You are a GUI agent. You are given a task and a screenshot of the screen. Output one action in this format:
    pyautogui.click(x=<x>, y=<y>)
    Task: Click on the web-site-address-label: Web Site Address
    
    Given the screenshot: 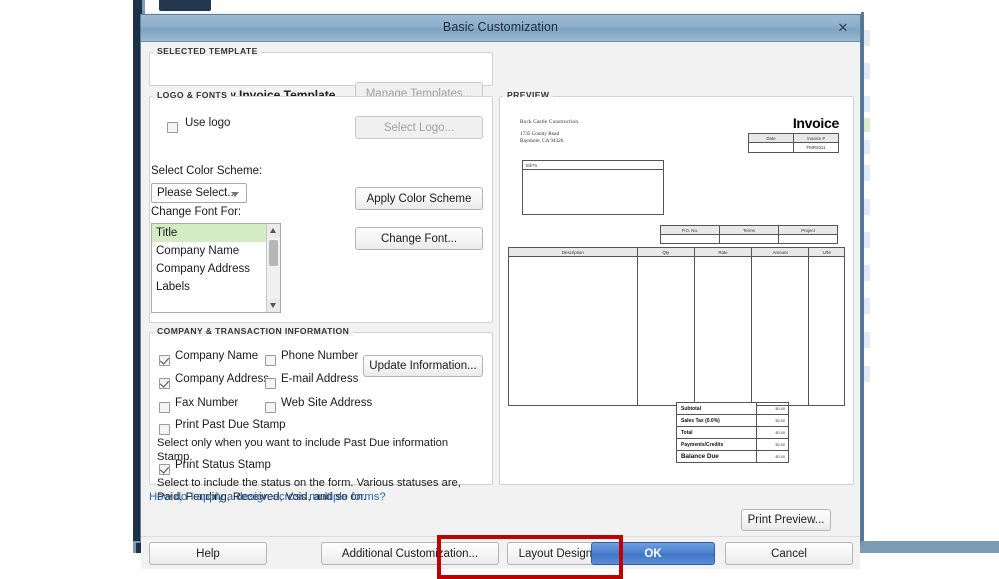 What is the action you would take?
    pyautogui.click(x=327, y=403)
    